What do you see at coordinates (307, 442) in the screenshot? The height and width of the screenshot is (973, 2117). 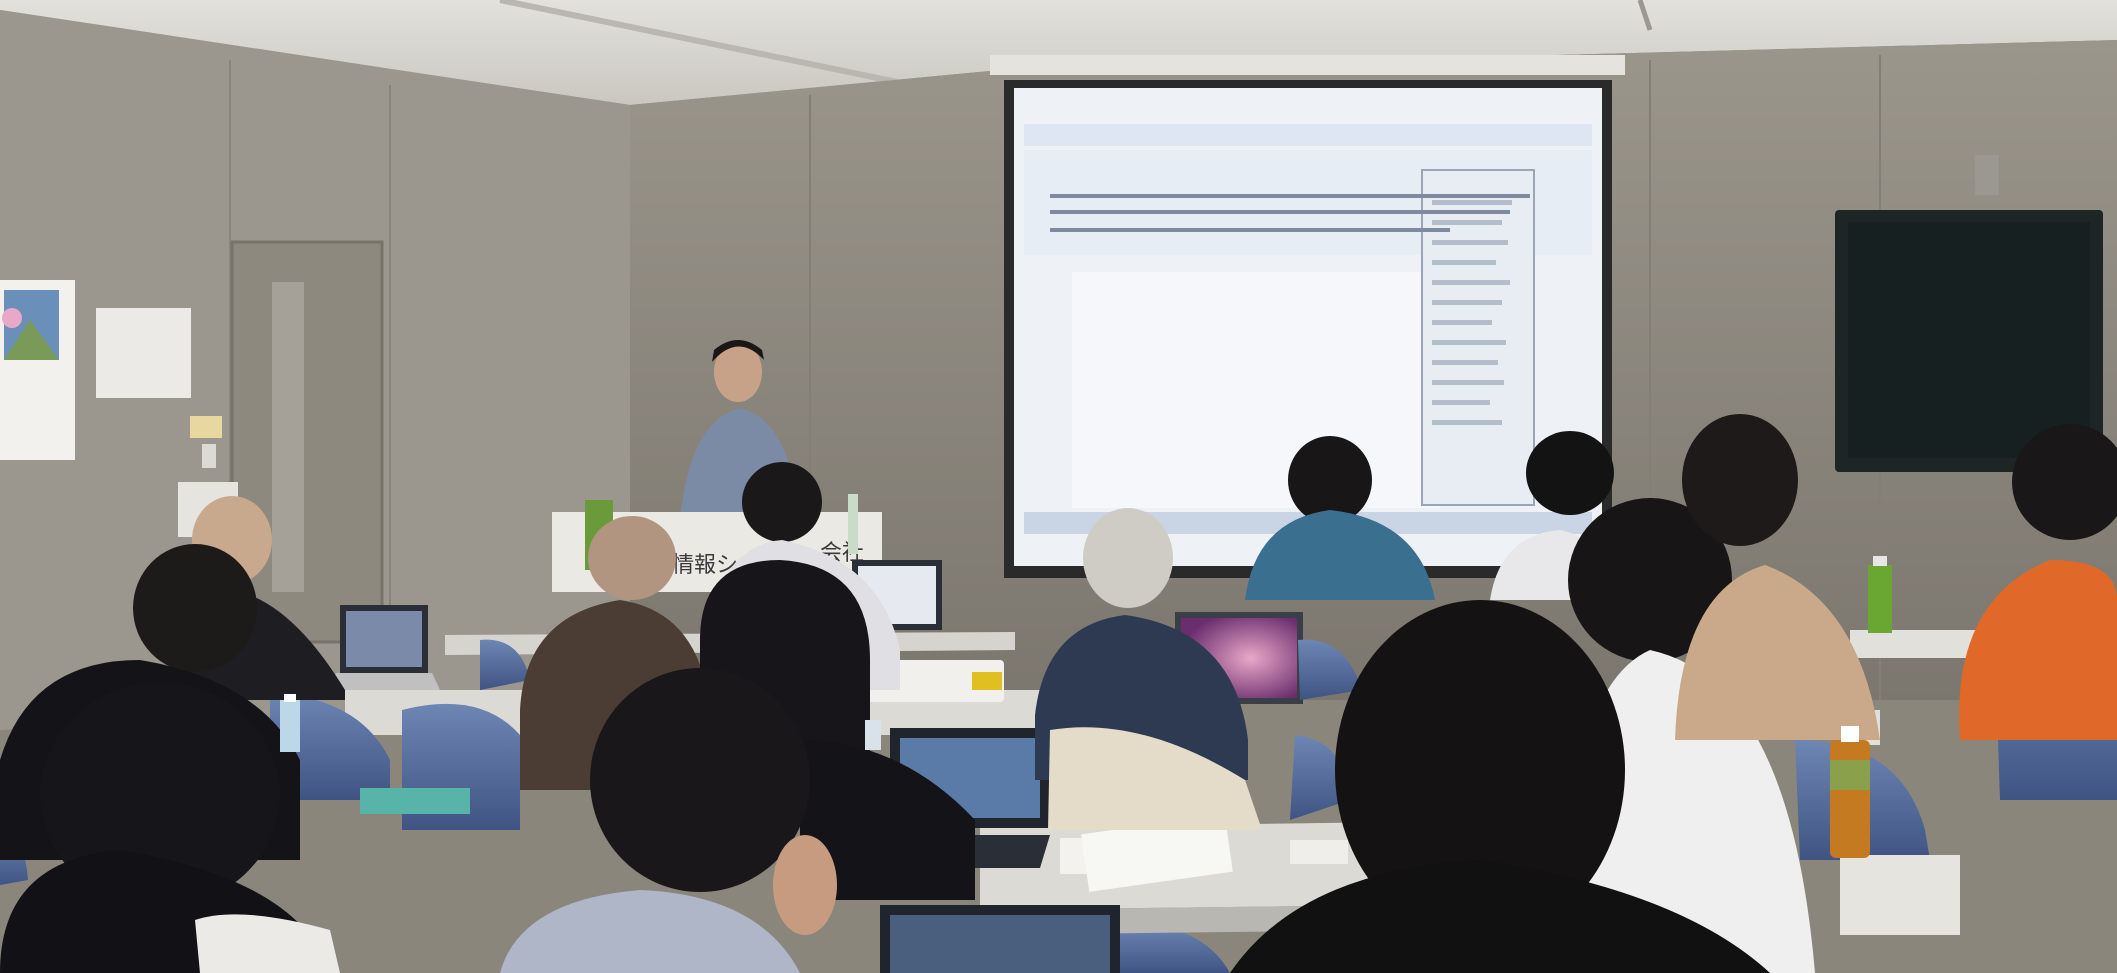 I see `door` at bounding box center [307, 442].